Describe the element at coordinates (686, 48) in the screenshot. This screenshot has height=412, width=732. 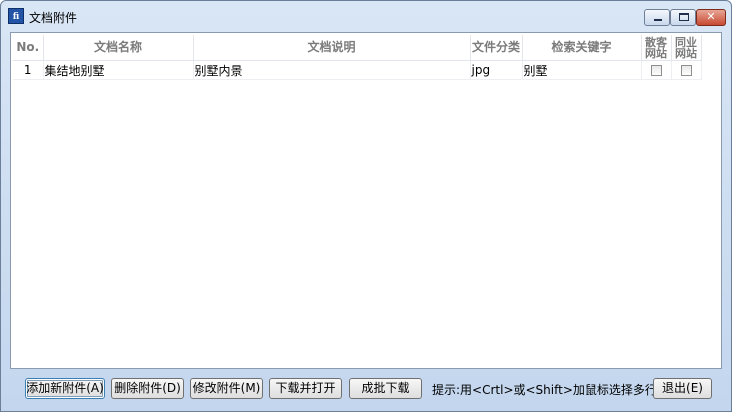
I see `header-trade-site: 同业 网站` at that location.